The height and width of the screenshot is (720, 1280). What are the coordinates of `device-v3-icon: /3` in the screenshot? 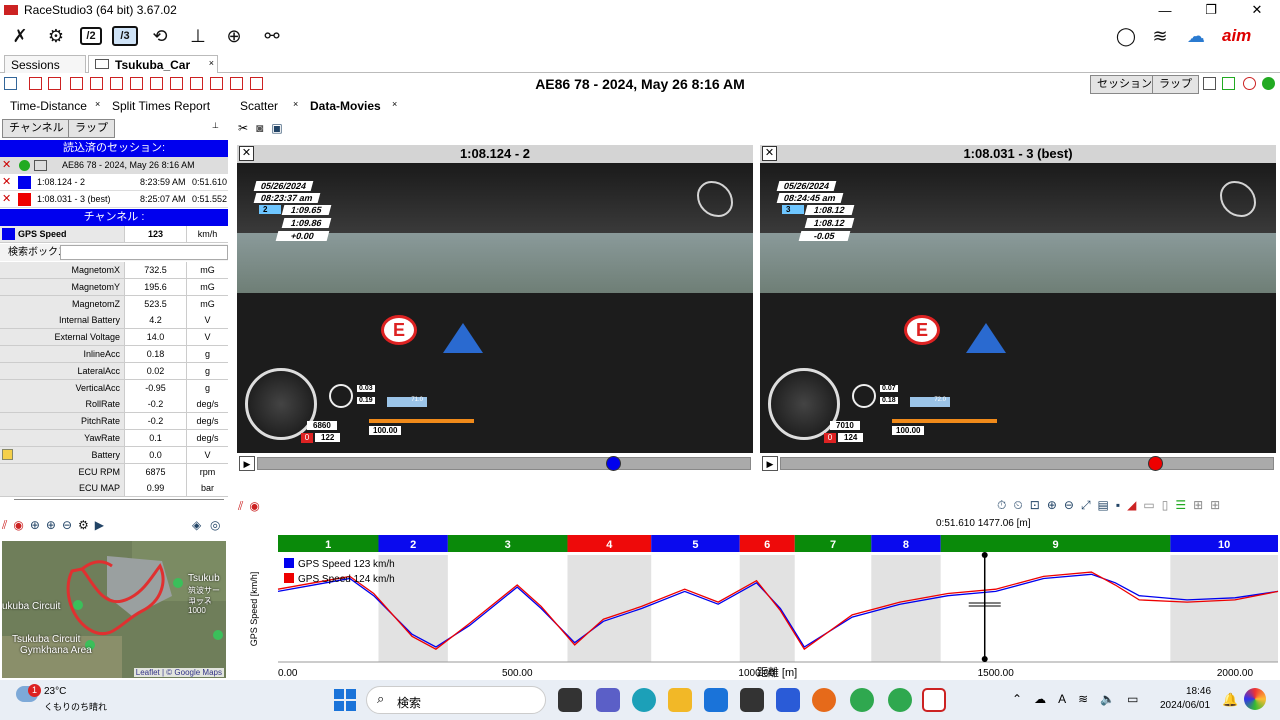 It's located at (125, 36).